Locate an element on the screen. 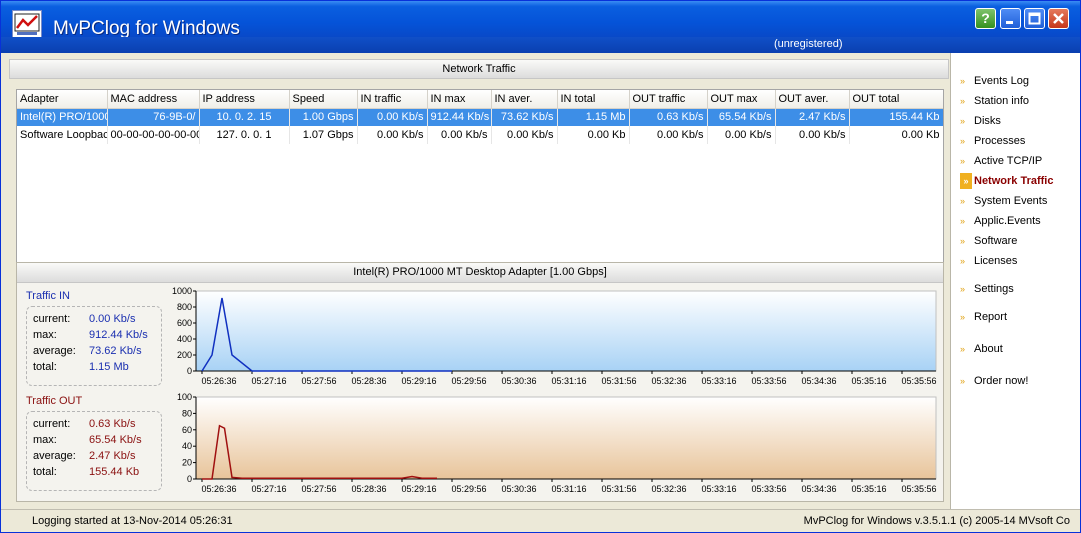  sidebar-item-label: Events Log is located at coordinates (1002, 81).